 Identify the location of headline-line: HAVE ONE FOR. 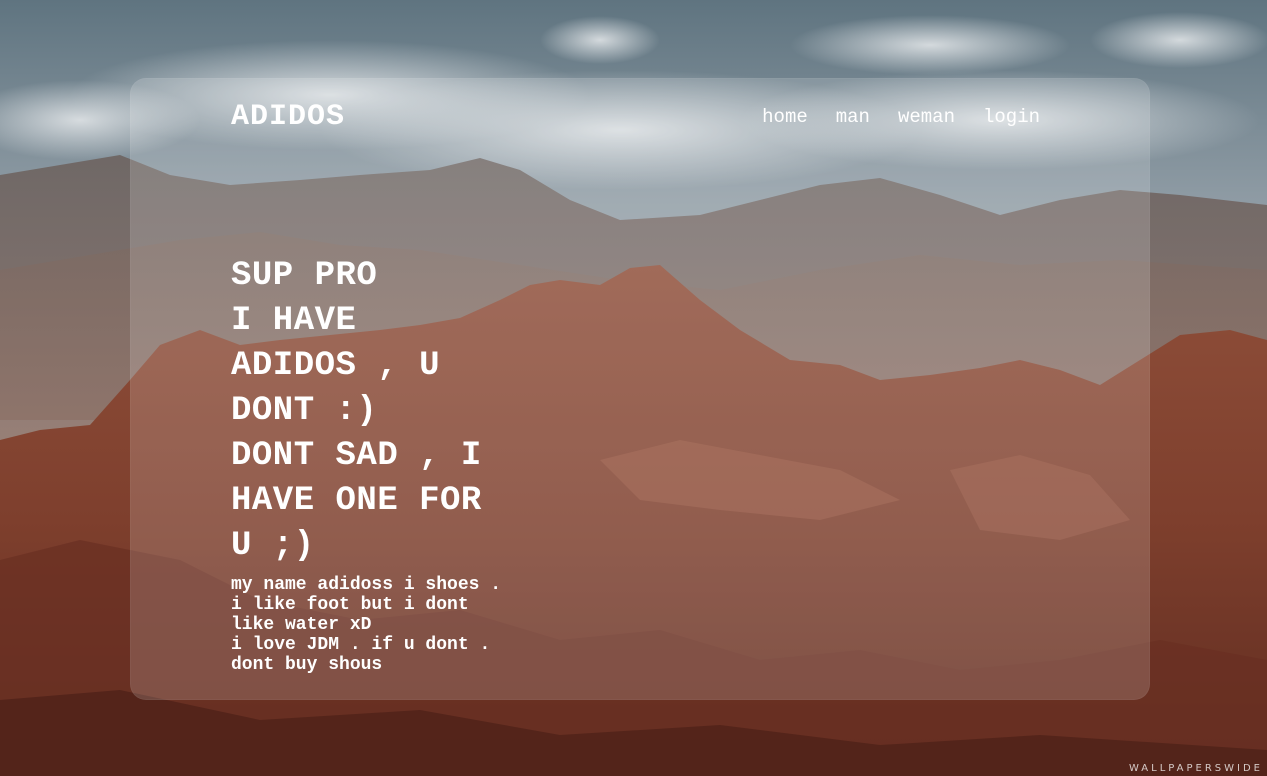
(356, 501).